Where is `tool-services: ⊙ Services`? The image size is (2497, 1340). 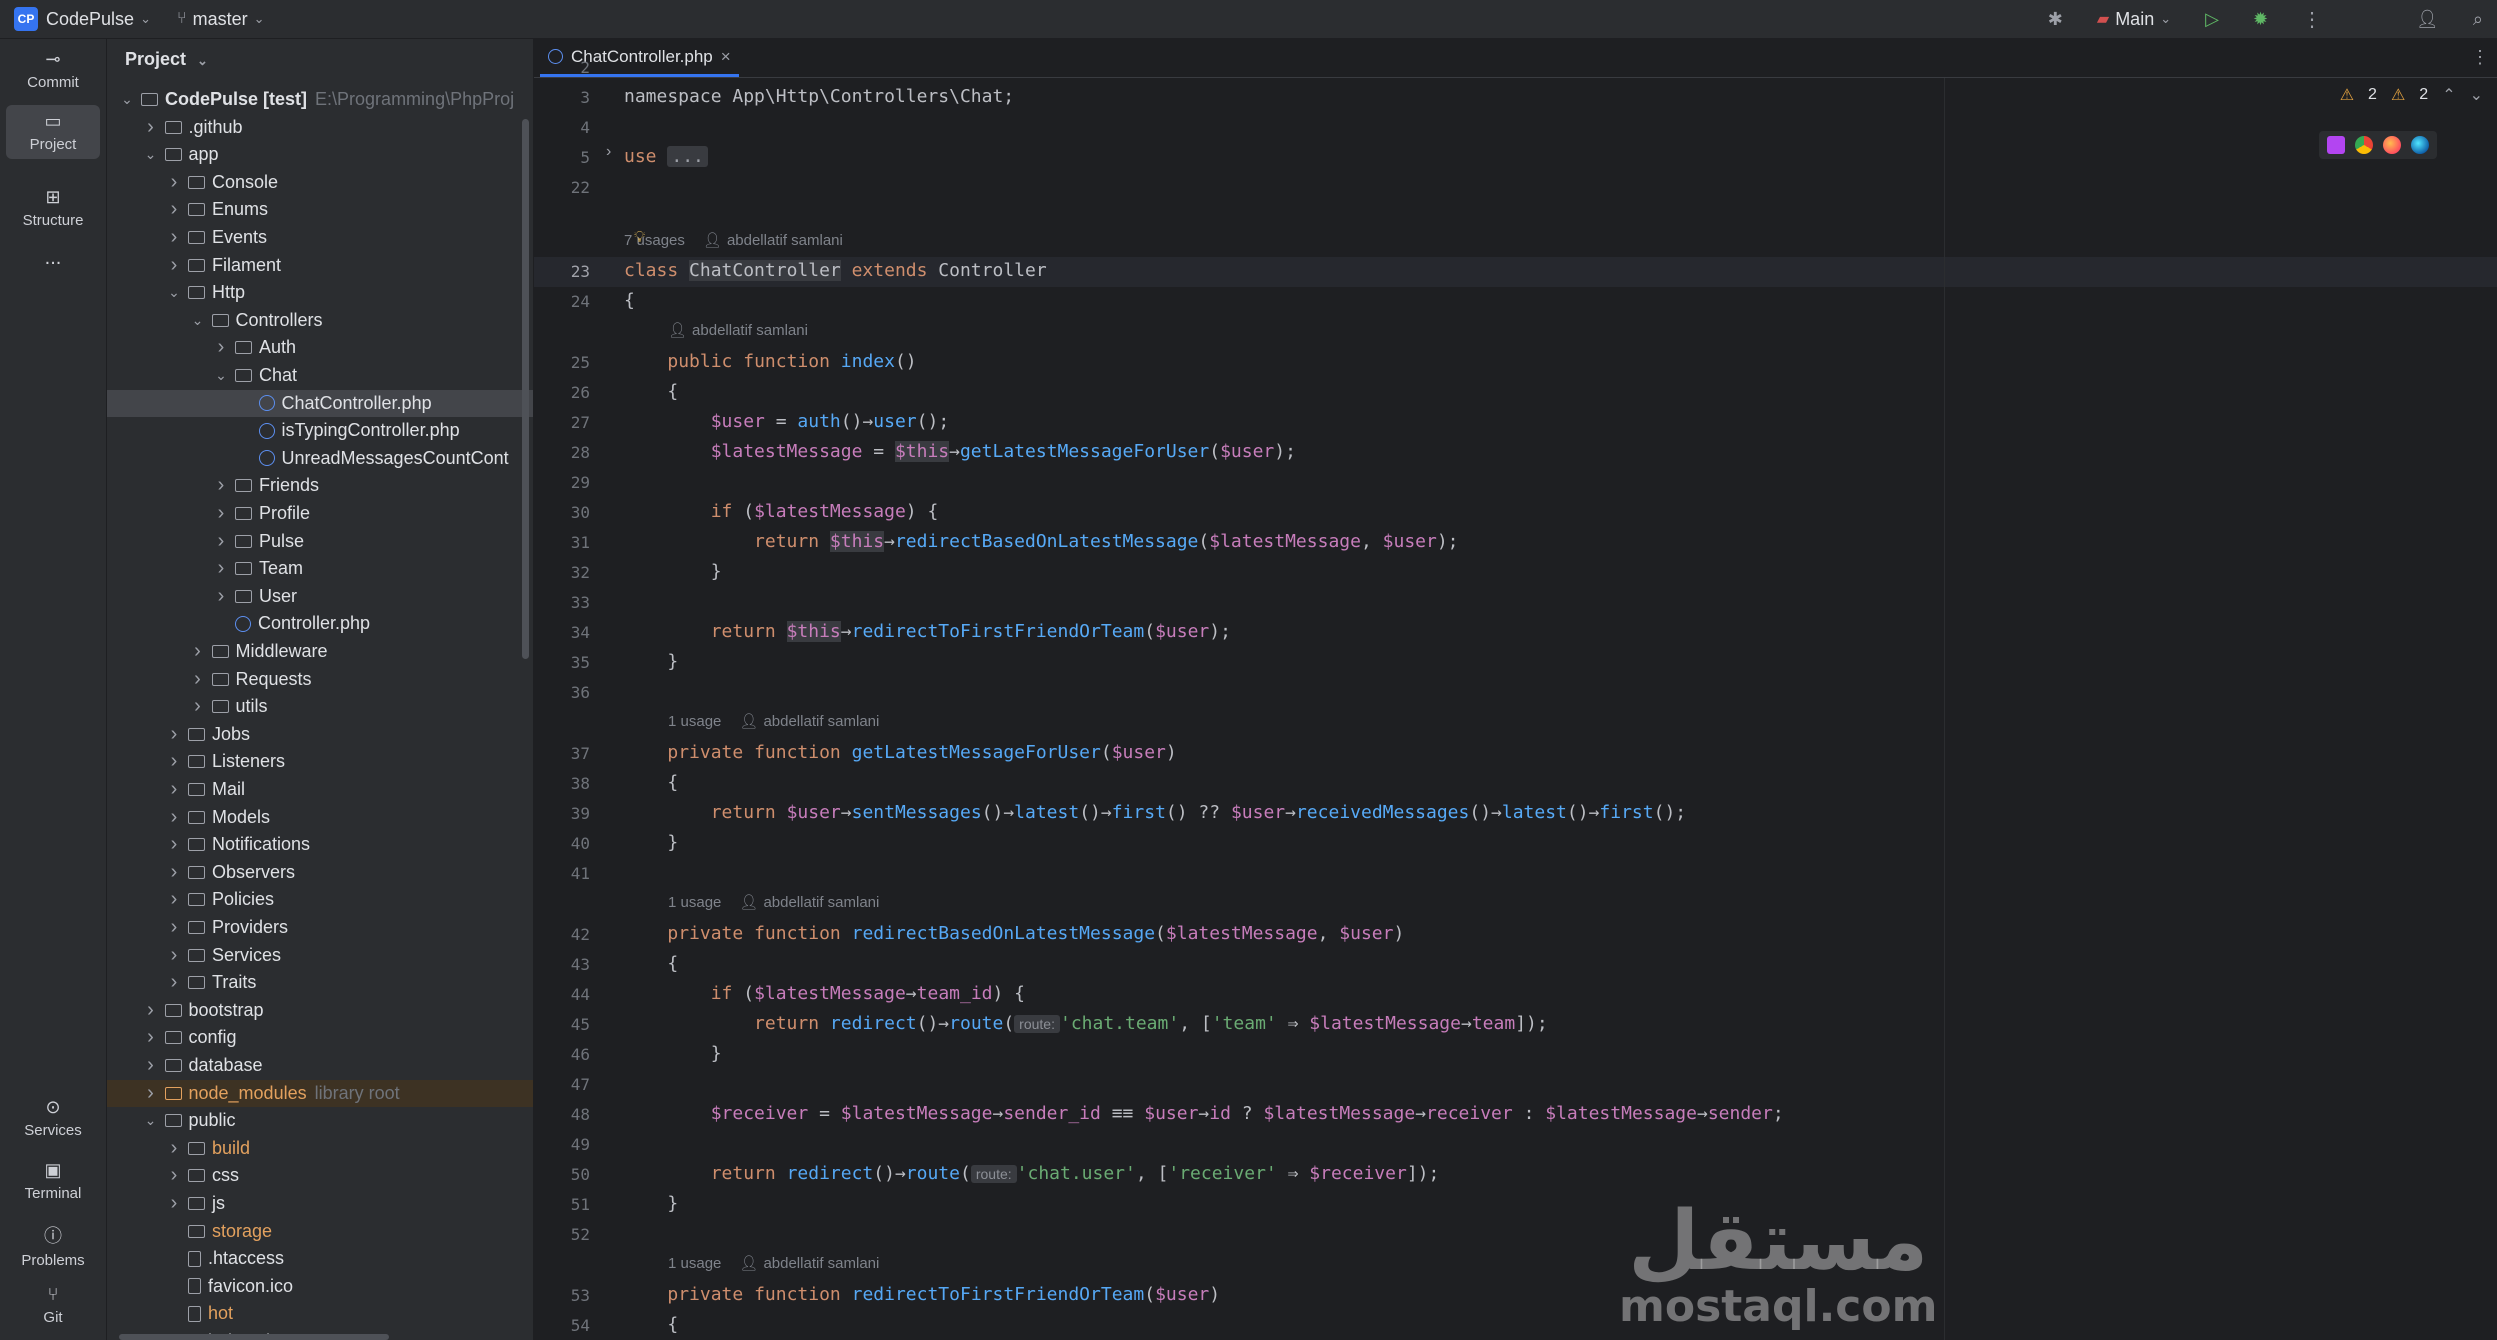
tool-services: ⊙ Services is located at coordinates (53, 1122).